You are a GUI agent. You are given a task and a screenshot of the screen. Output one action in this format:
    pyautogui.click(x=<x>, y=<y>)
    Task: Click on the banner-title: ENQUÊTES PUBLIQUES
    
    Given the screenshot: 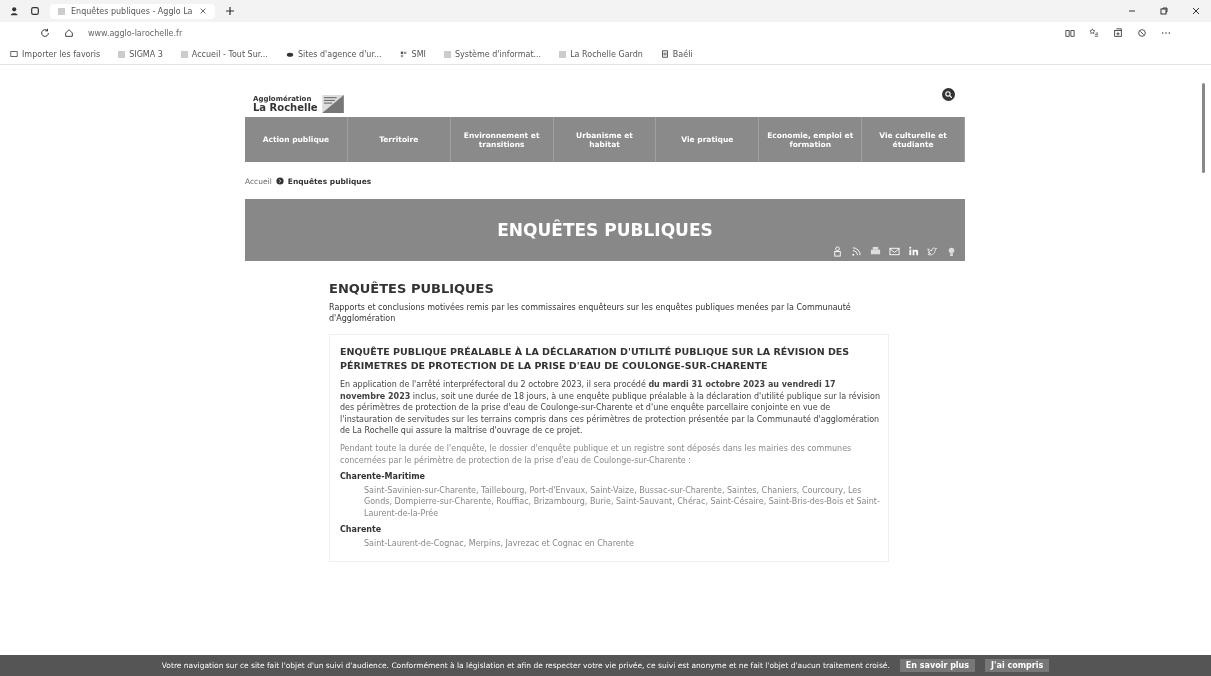 What is the action you would take?
    pyautogui.click(x=605, y=230)
    